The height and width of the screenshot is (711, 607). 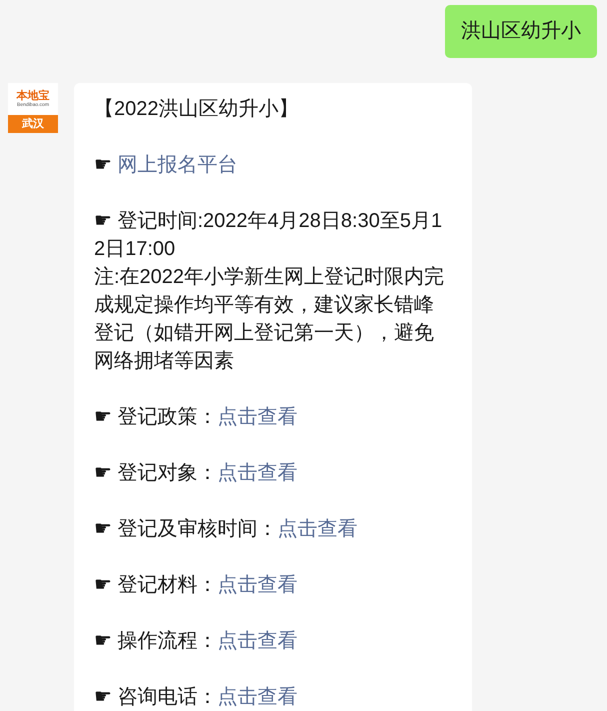 I want to click on link-line: ☛ 咨询电话：点击查看, so click(x=196, y=697).